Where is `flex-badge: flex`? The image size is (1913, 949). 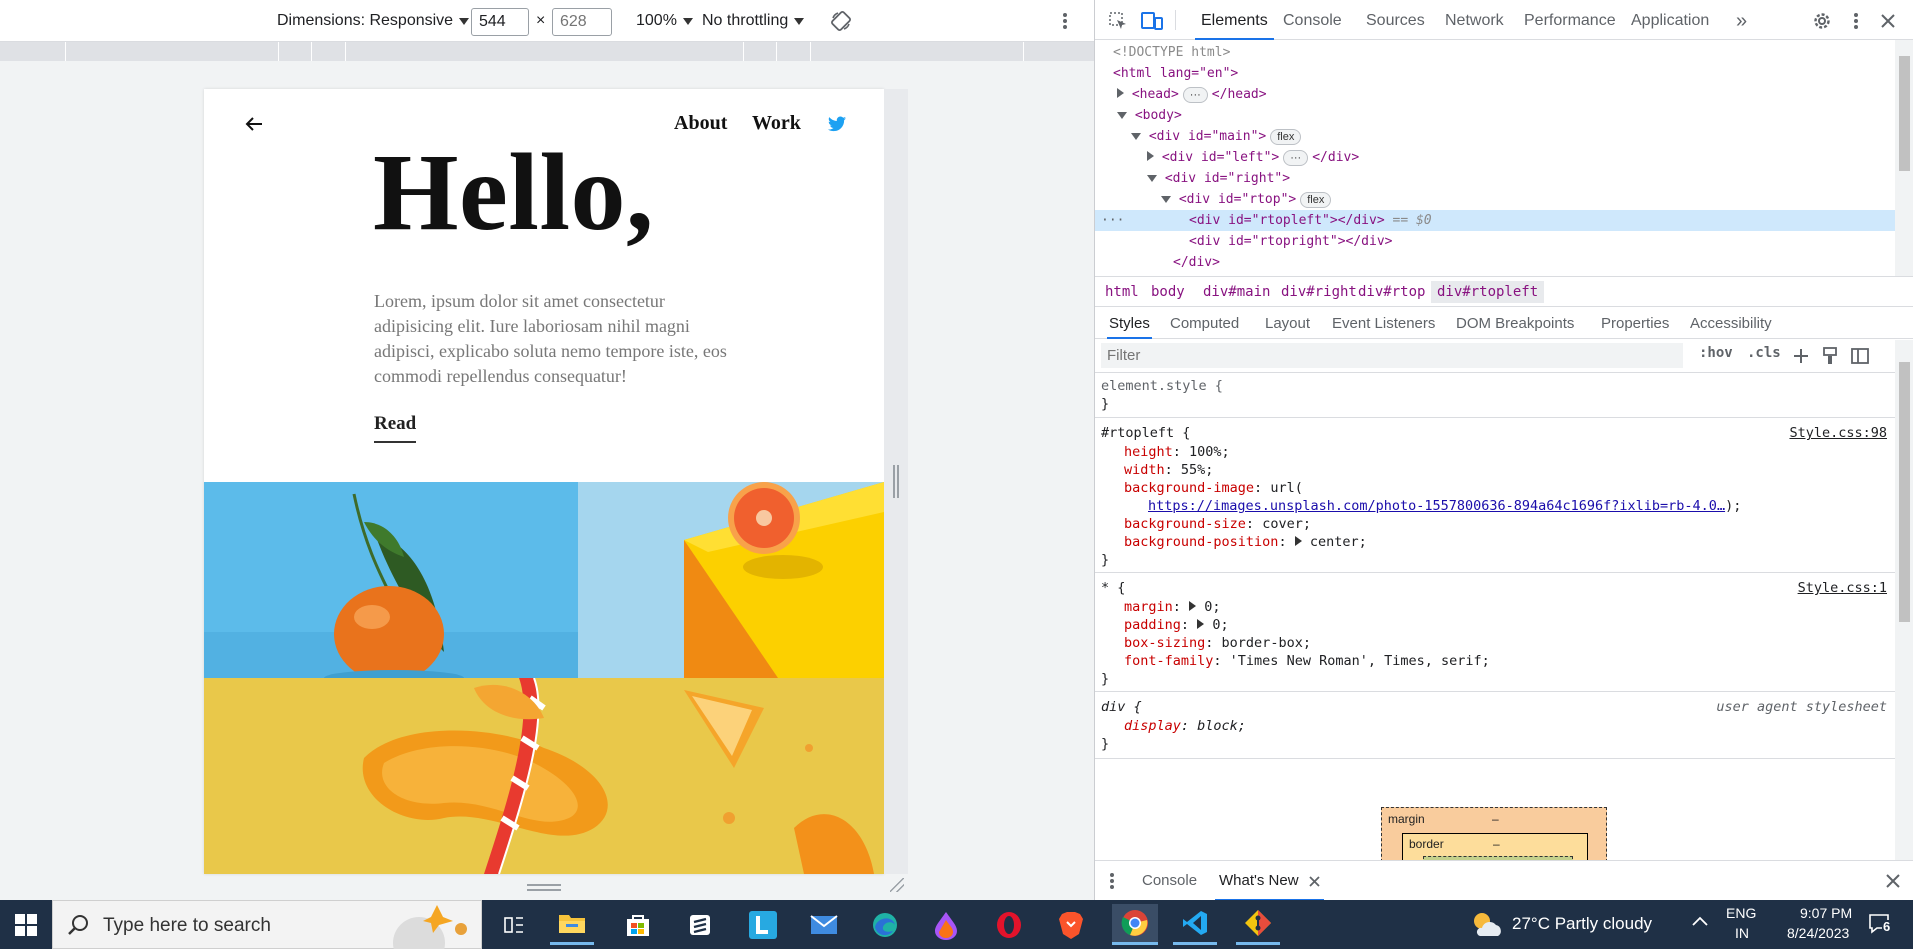
flex-badge: flex is located at coordinates (1316, 200).